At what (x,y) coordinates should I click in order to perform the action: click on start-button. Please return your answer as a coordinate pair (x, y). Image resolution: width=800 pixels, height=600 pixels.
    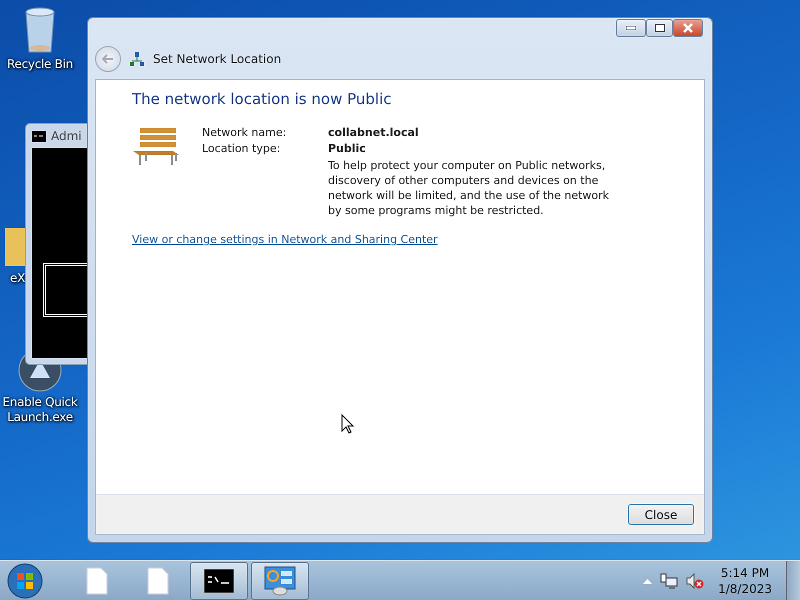
    Looking at the image, I should click on (25, 580).